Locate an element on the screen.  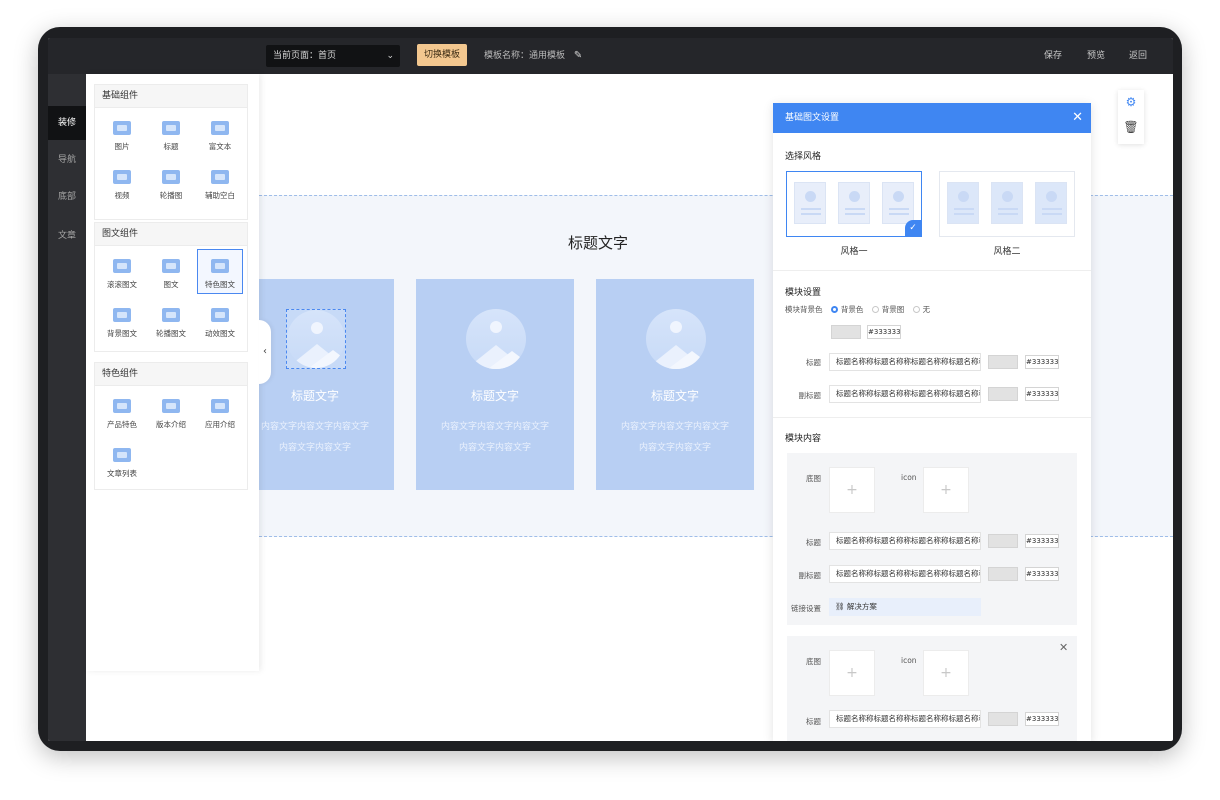
component-label: 标题 is located at coordinates (171, 146).